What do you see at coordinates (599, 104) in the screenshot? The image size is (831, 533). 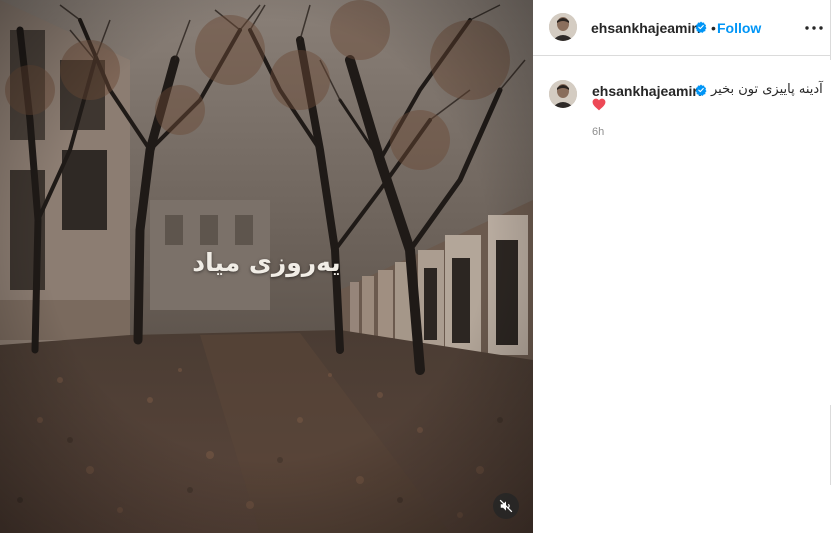 I see `red-heart-emoji` at bounding box center [599, 104].